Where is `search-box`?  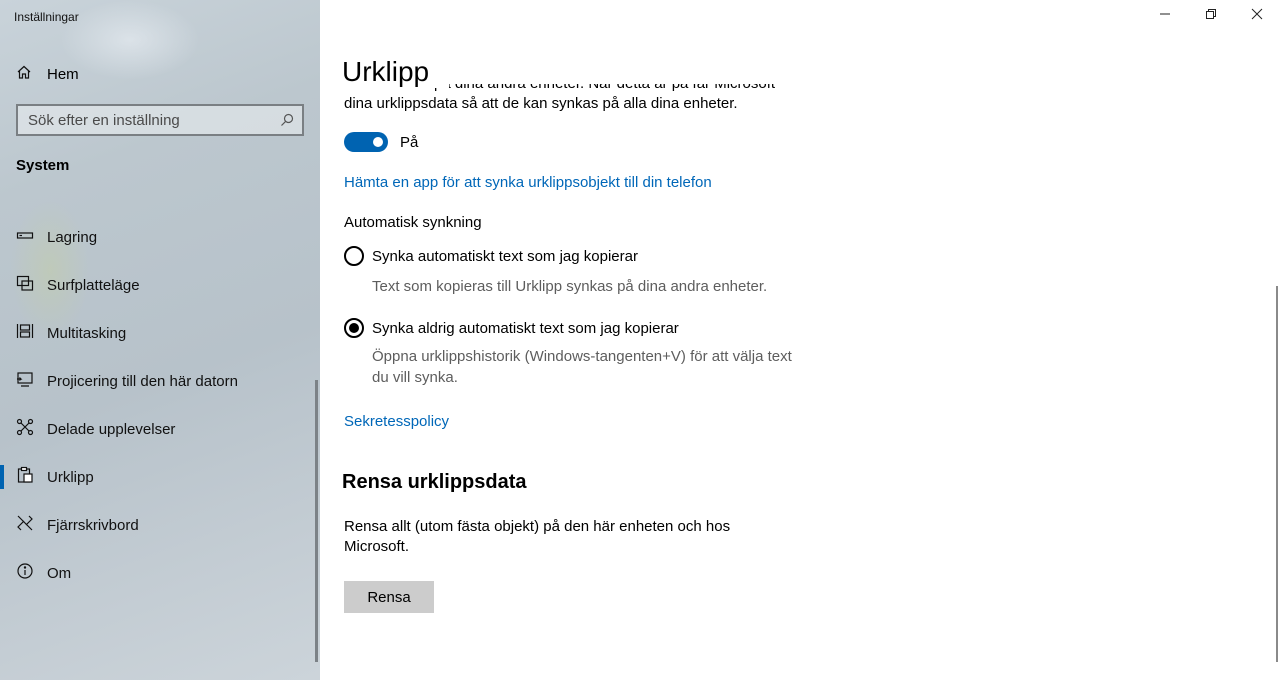 search-box is located at coordinates (160, 120).